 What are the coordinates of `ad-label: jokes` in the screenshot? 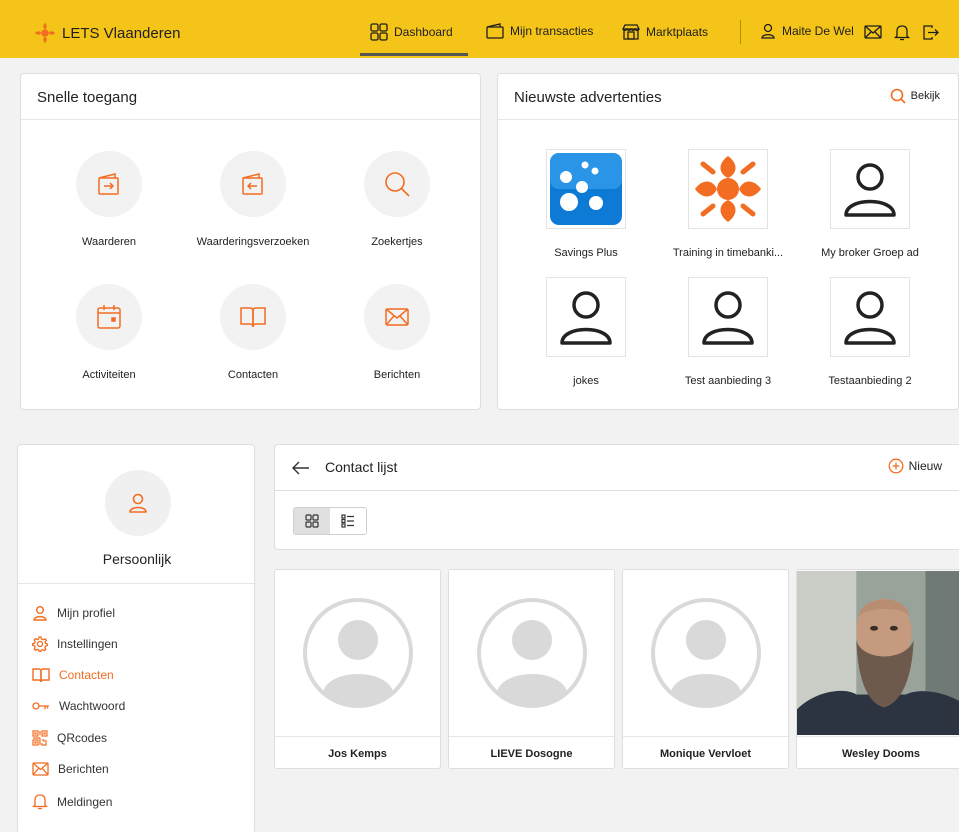 It's located at (586, 381).